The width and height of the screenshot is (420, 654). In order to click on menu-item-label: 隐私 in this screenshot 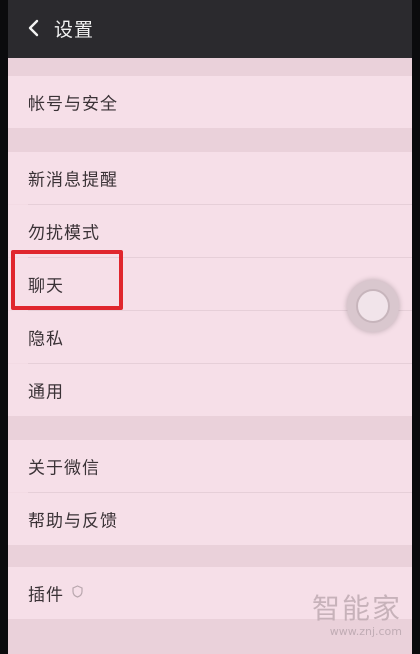, I will do `click(46, 339)`.